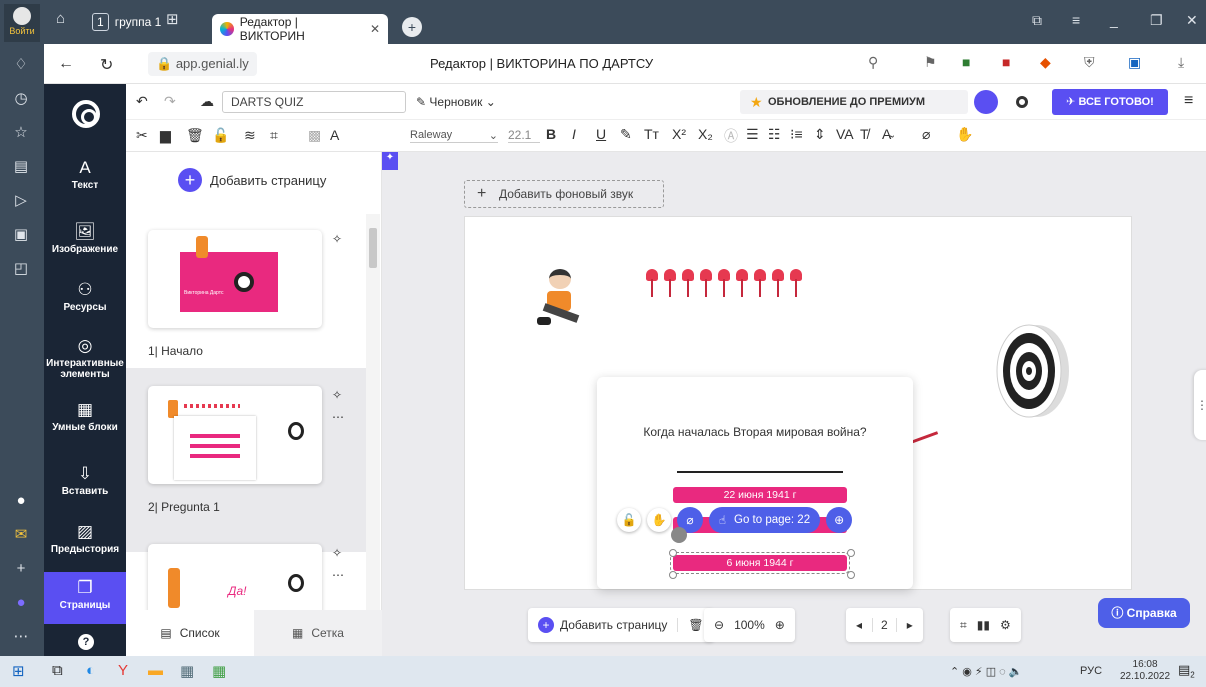 The height and width of the screenshot is (687, 1206). Describe the element at coordinates (564, 194) in the screenshot. I see `add-background-sound-button: Добавить фоновый звук` at that location.